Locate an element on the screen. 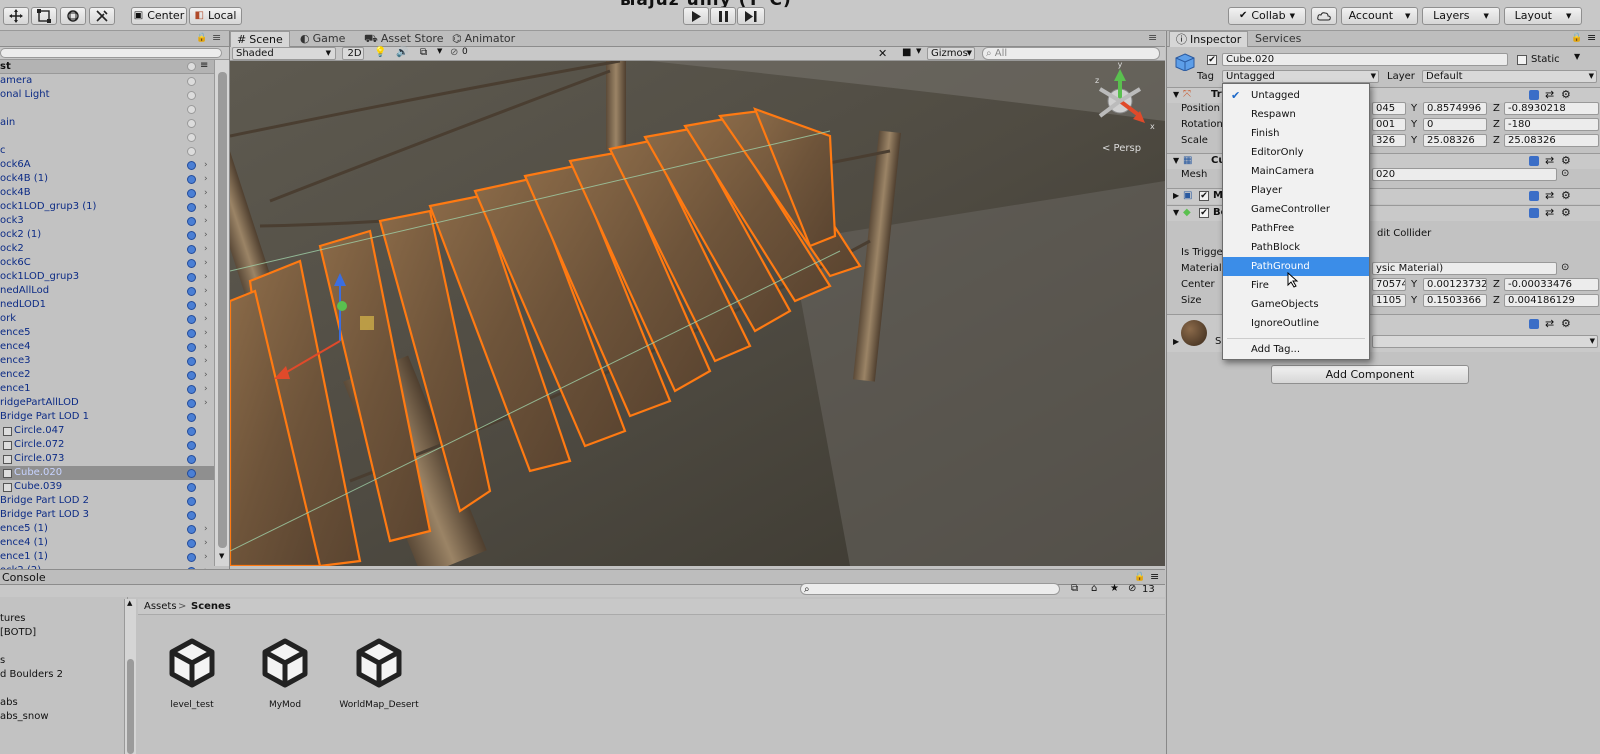 Image resolution: width=1600 pixels, height=754 pixels. hierarchy-item: ock6C › is located at coordinates (107, 263).